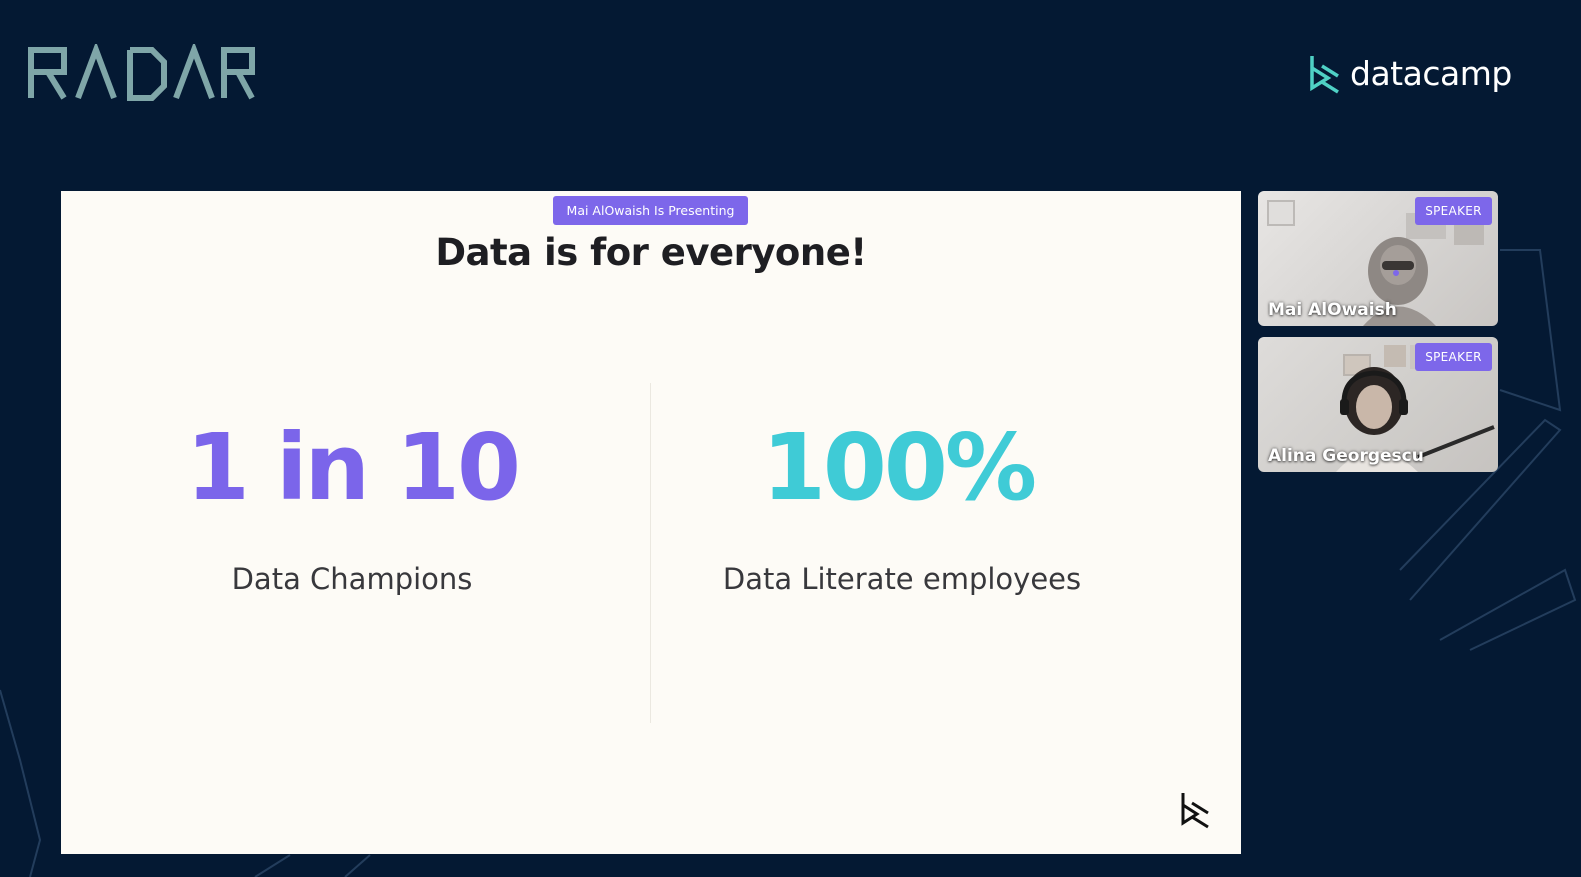 This screenshot has width=1581, height=877. I want to click on stat-label: Data Literate employees, so click(902, 579).